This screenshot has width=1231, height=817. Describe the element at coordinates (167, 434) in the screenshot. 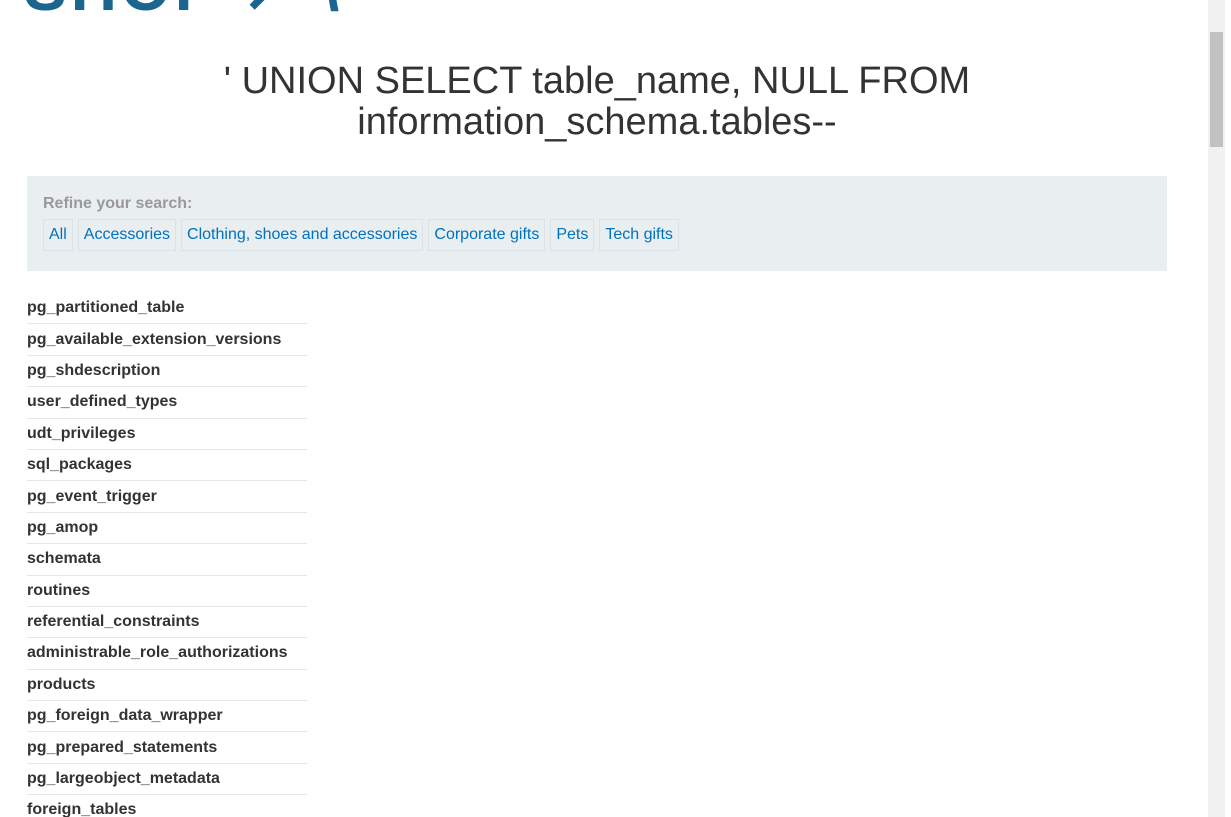

I see `table-row: udt_privileges` at that location.